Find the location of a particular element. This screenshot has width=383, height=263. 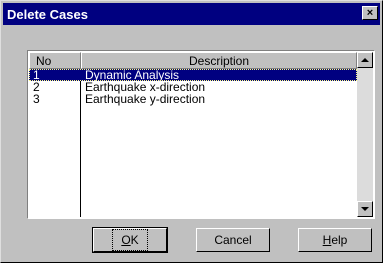

cancel-label: Cancel is located at coordinates (233, 240).